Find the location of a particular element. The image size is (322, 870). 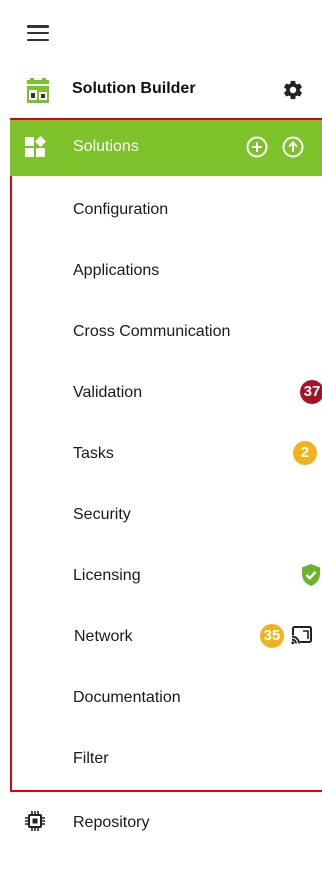

solutions-grid-icon is located at coordinates (35, 146).